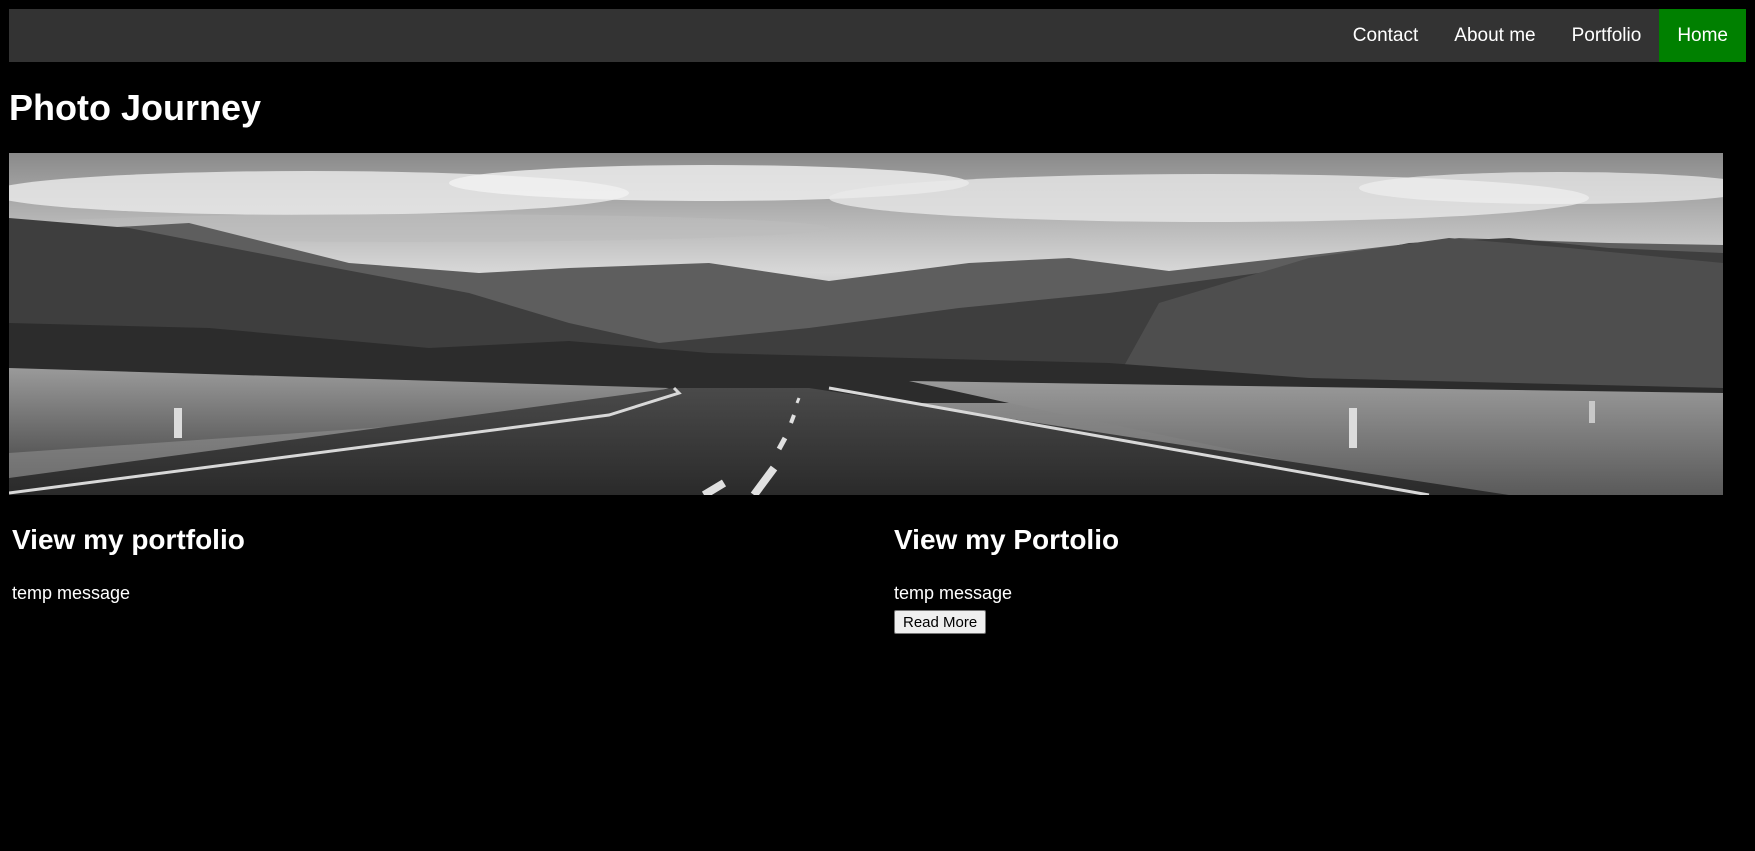 The height and width of the screenshot is (851, 1755). I want to click on nav-list: Contact About me Portfolio Home, so click(1540, 35).